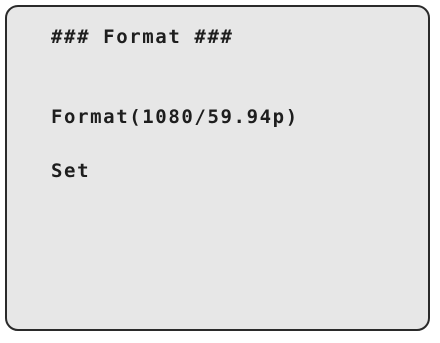 The width and height of the screenshot is (440, 343). What do you see at coordinates (142, 37) in the screenshot?
I see `menu-title: ### Format ###` at bounding box center [142, 37].